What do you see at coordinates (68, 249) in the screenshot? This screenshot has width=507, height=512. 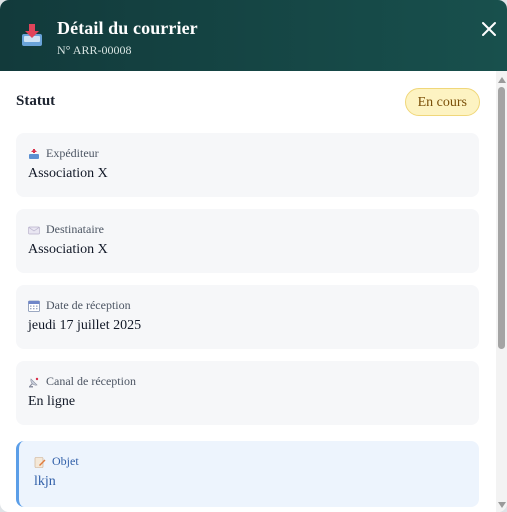 I see `recipient-value: Association X` at bounding box center [68, 249].